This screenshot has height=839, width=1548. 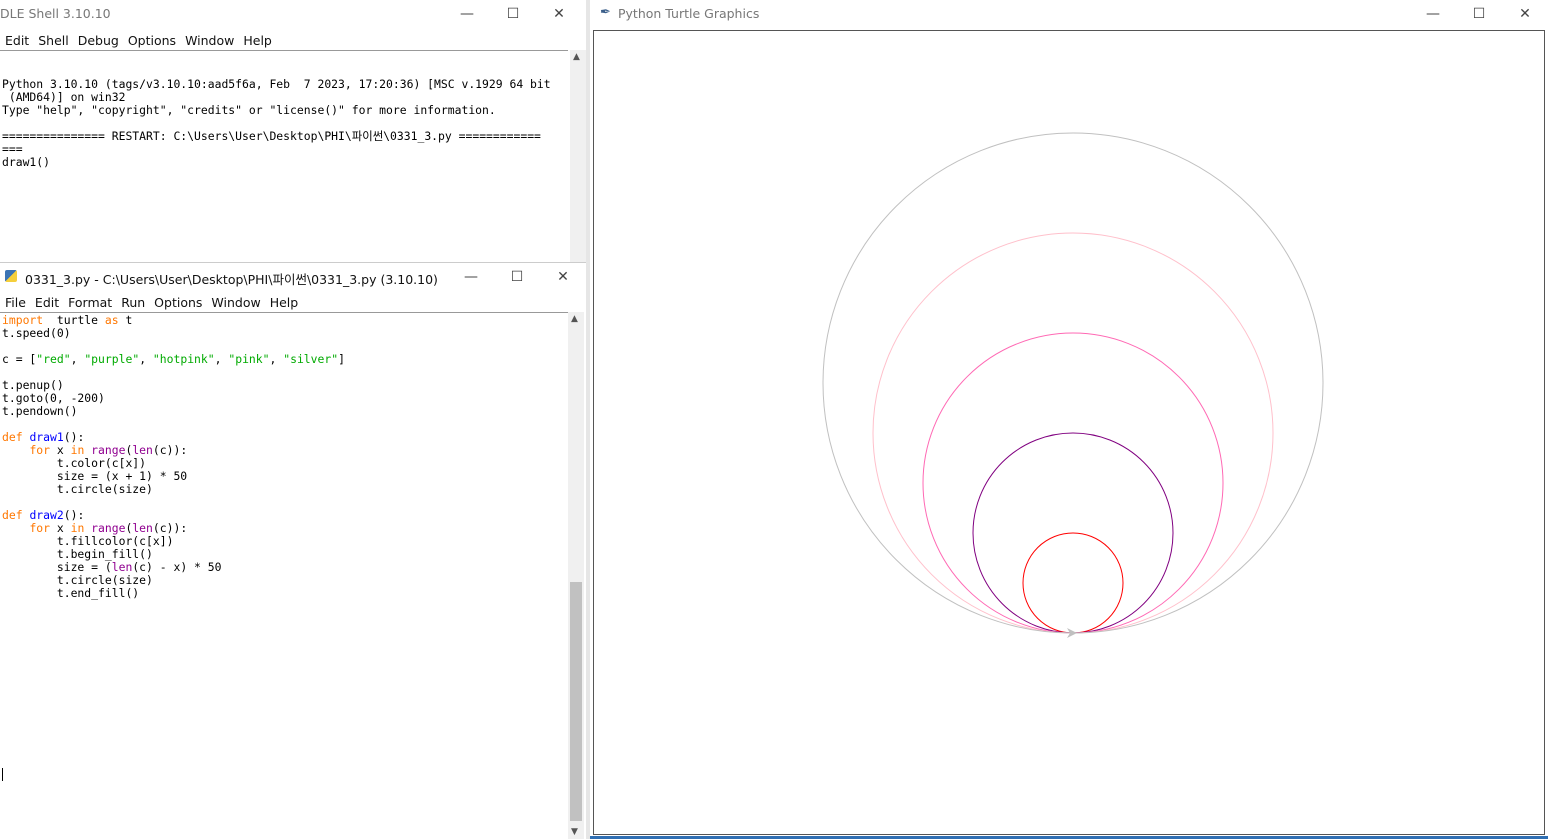 I want to click on code-token: size = (, so click(x=57, y=567).